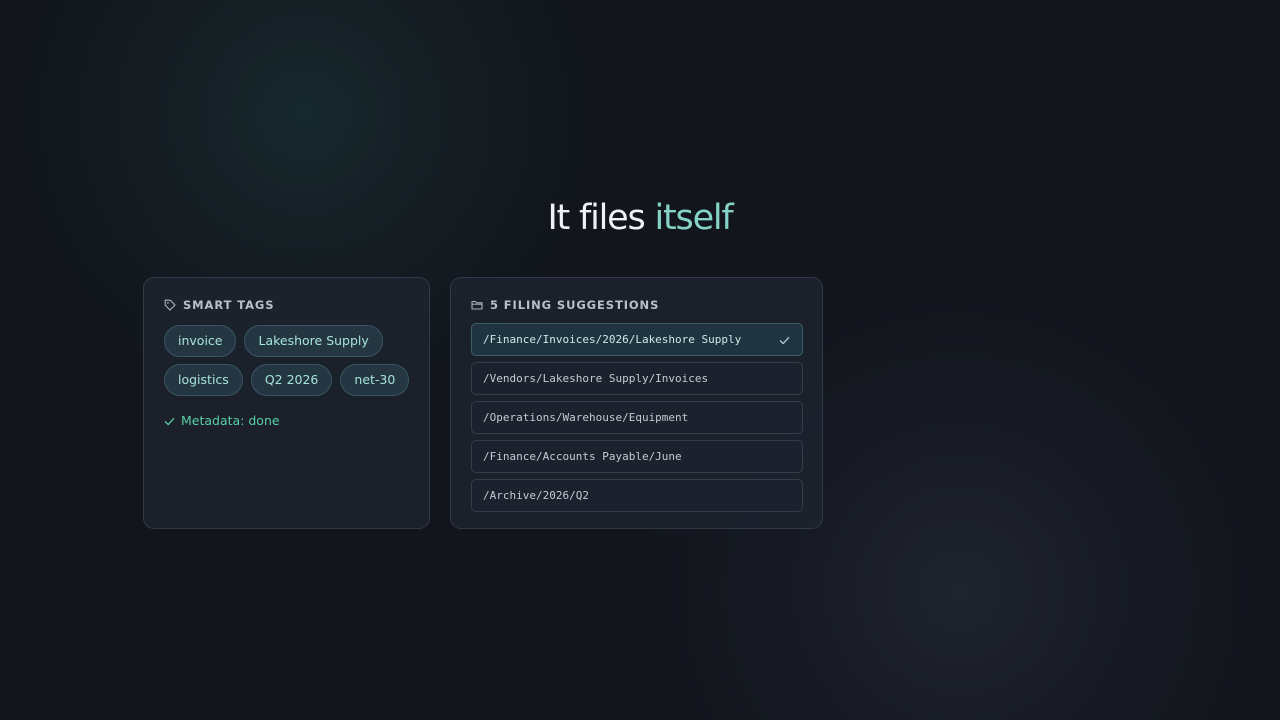 This screenshot has width=1280, height=720. Describe the element at coordinates (575, 305) in the screenshot. I see `filing-suggestions-title: 5 FILING SUGGESTIONS` at that location.